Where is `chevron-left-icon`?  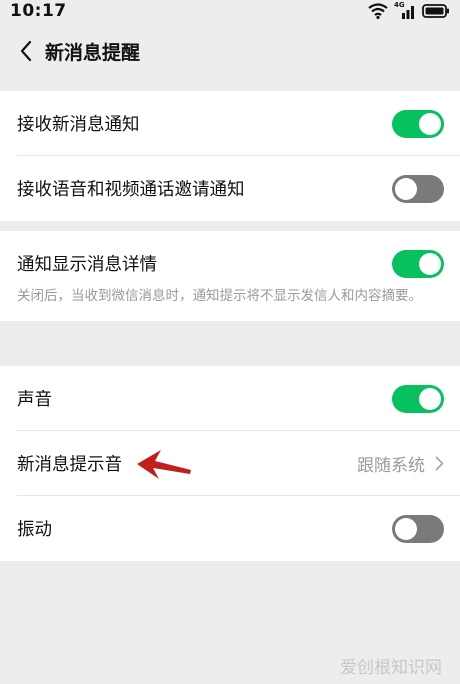 chevron-left-icon is located at coordinates (26, 51).